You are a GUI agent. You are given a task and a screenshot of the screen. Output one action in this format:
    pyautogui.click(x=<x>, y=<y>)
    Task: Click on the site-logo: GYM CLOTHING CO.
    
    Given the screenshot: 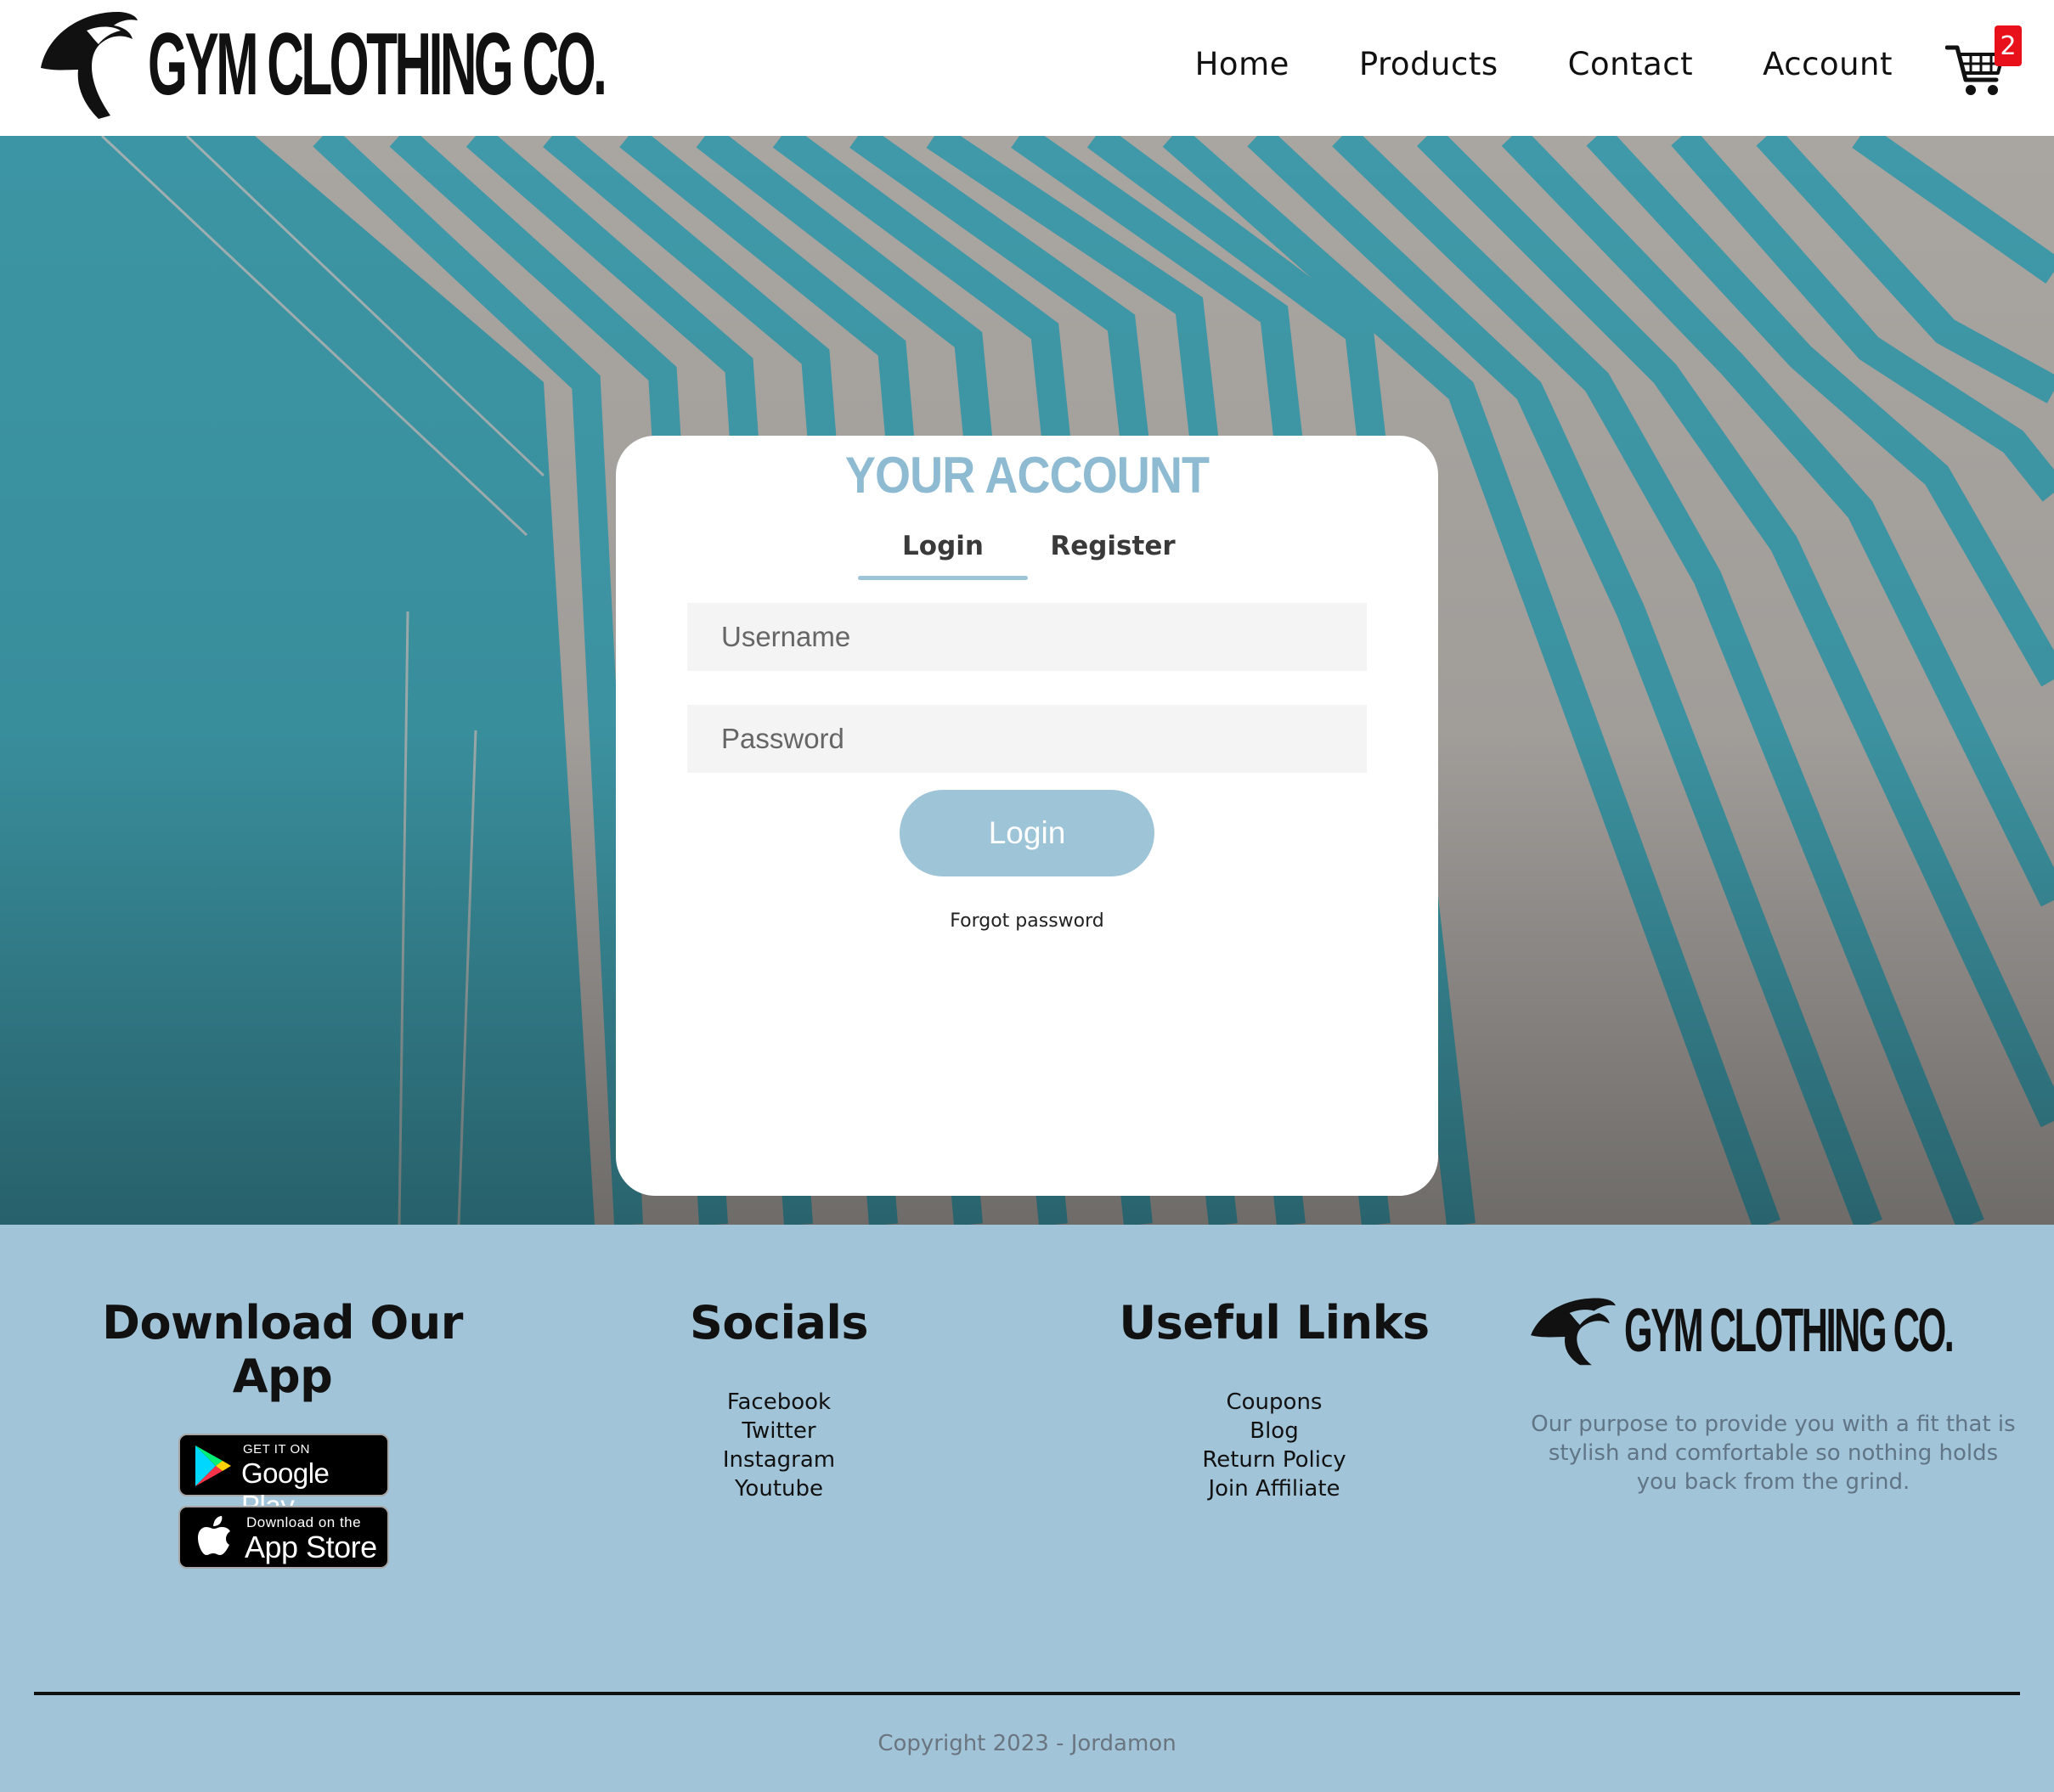 What is the action you would take?
    pyautogui.click(x=487, y=64)
    